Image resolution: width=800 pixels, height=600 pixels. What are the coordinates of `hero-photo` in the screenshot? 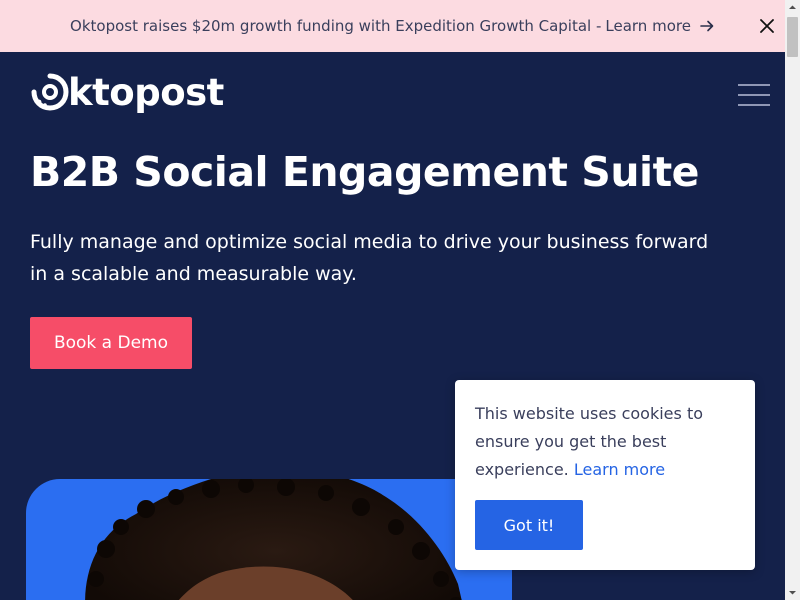 It's located at (269, 539).